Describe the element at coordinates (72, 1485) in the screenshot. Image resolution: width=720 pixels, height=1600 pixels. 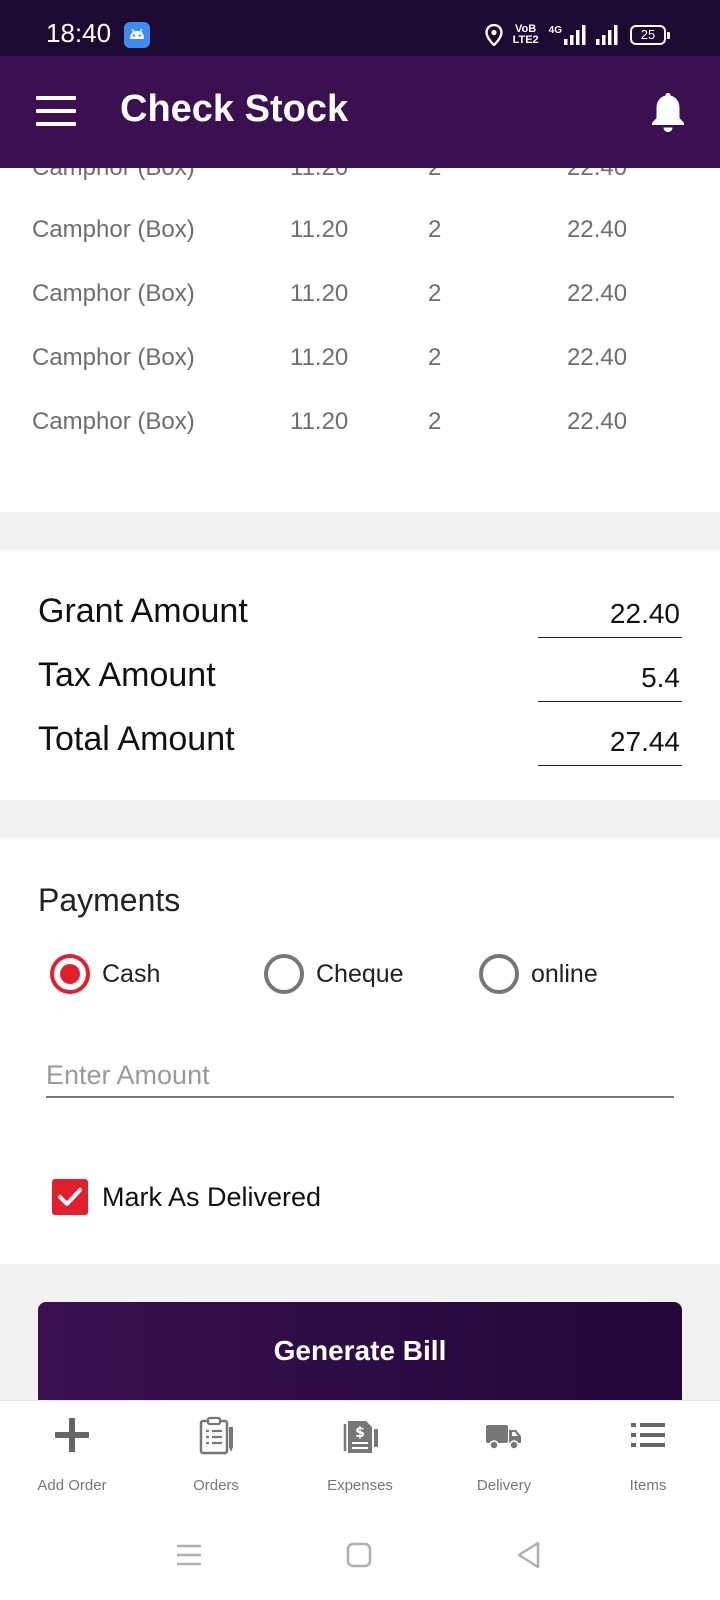
I see `nav-label: Add Order` at that location.